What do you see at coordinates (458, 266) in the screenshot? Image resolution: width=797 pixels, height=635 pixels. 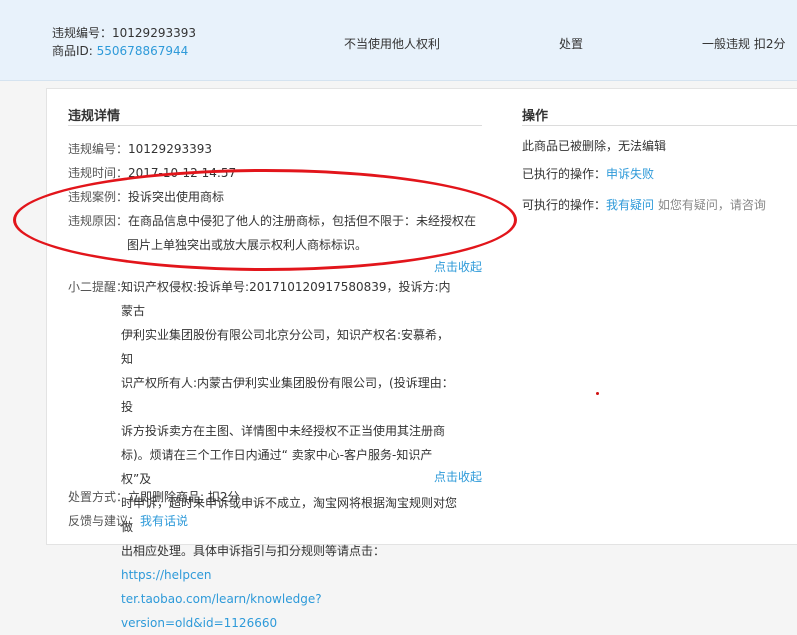 I see `collapse-reason-link: 点击收起` at bounding box center [458, 266].